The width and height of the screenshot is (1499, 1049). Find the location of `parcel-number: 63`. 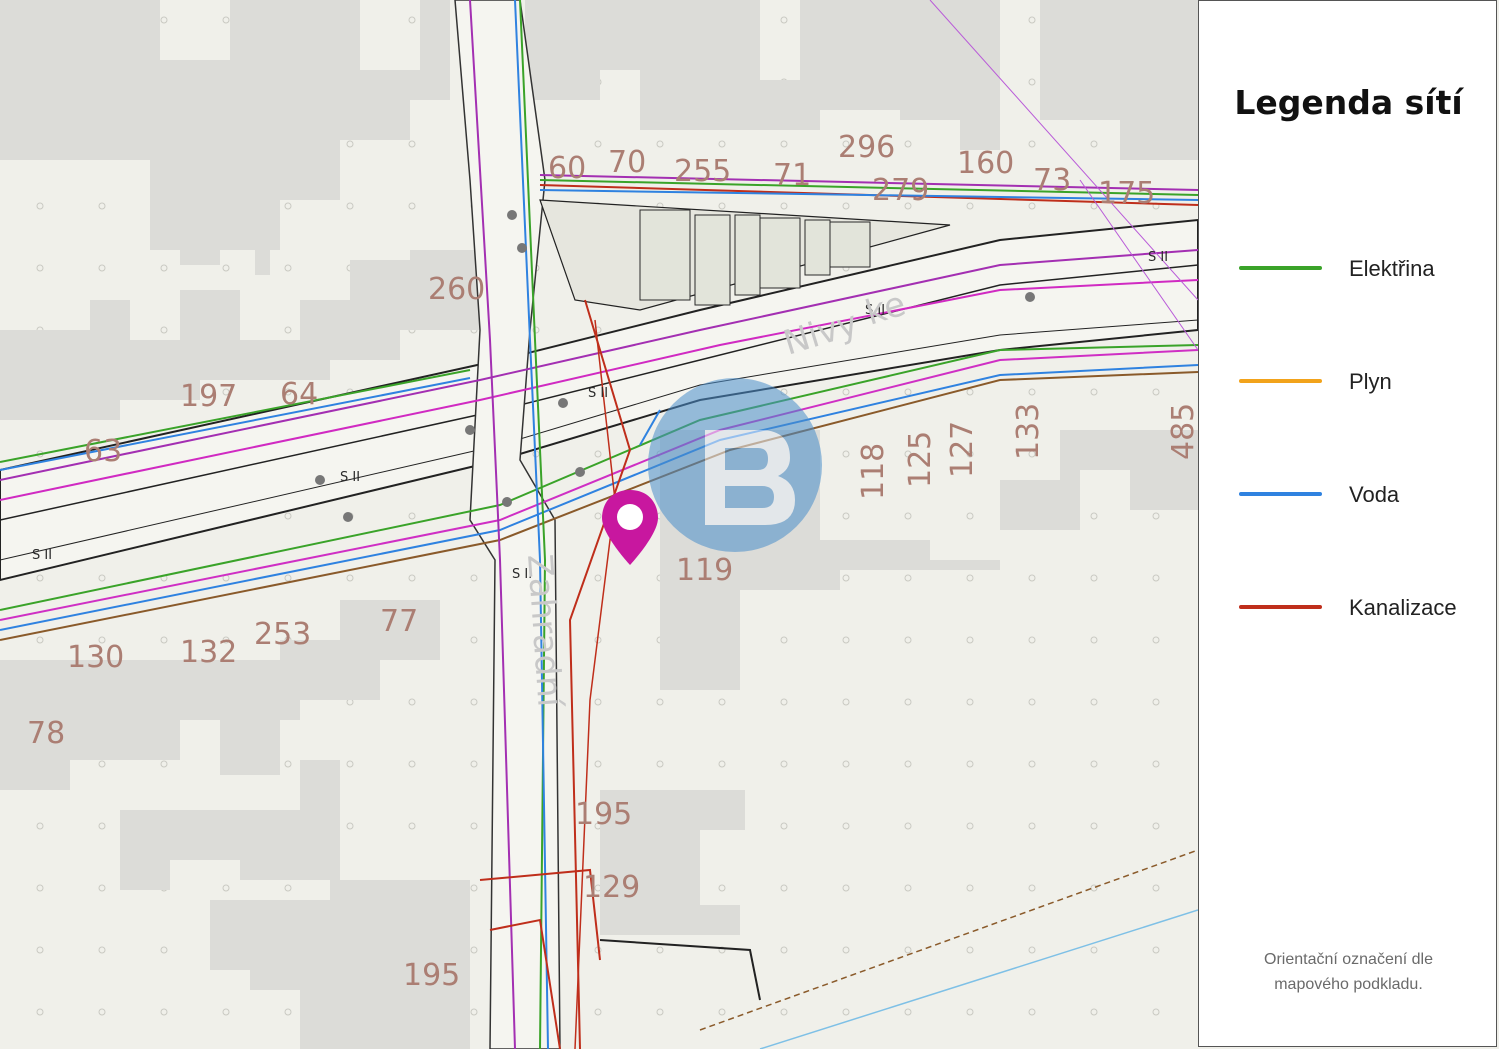

parcel-number: 63 is located at coordinates (103, 451).